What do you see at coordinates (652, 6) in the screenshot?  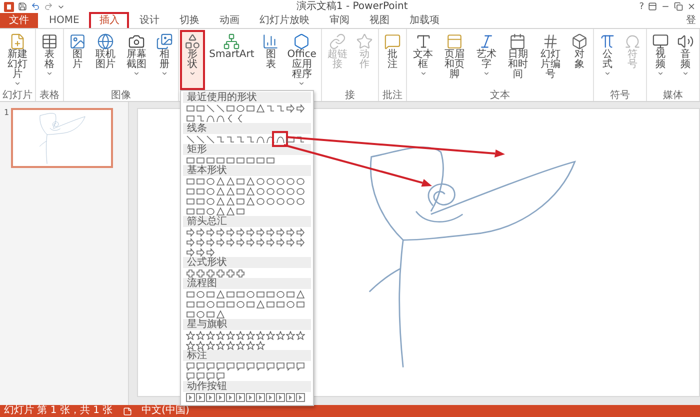 I see `ribbon-display-icon` at bounding box center [652, 6].